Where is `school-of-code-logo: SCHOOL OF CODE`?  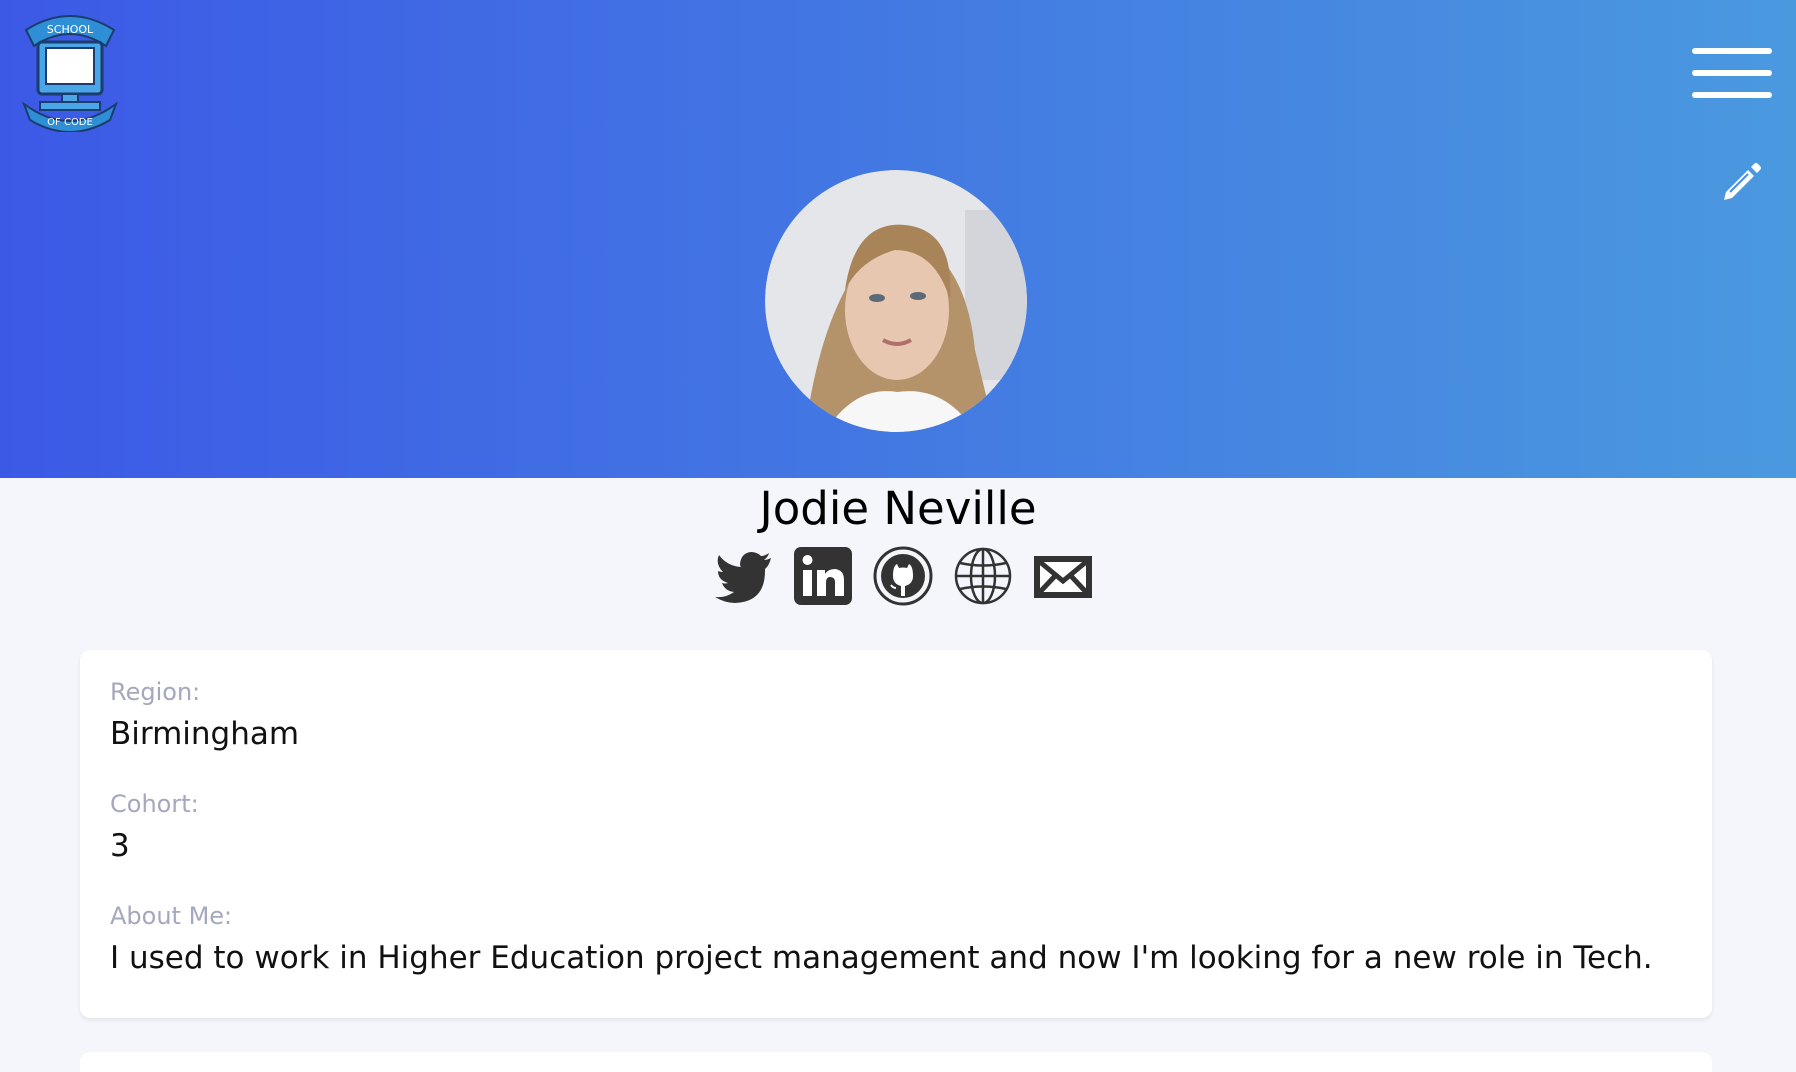 school-of-code-logo: SCHOOL OF CODE is located at coordinates (70, 70).